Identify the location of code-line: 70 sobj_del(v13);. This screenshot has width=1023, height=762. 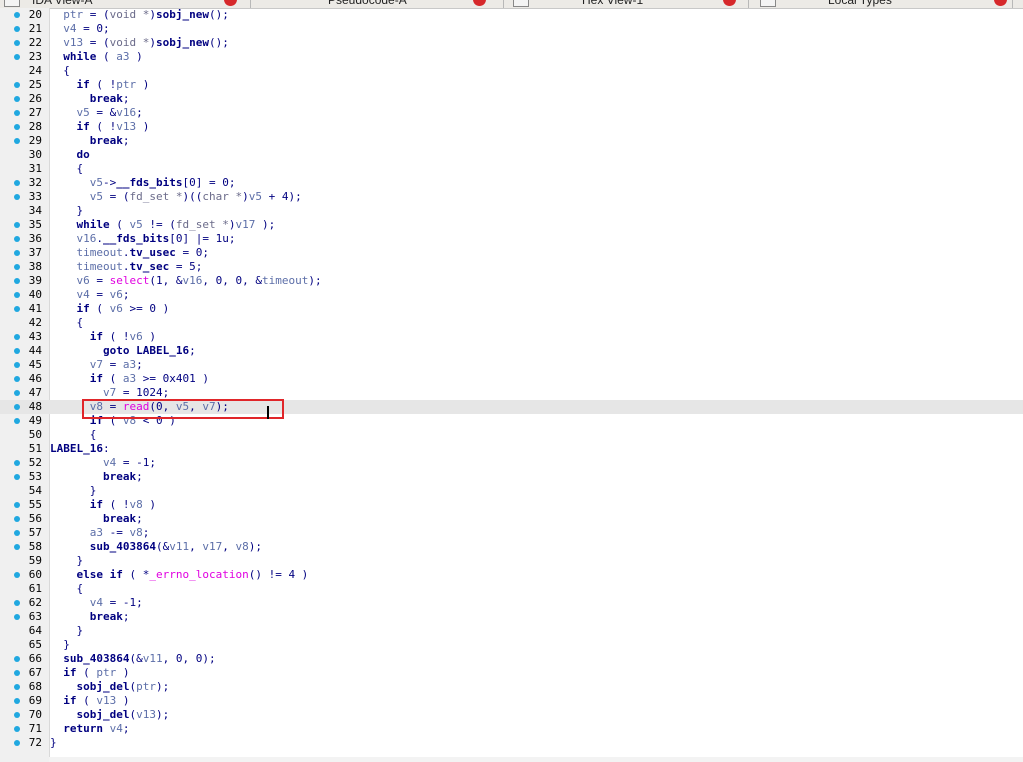
(511, 715).